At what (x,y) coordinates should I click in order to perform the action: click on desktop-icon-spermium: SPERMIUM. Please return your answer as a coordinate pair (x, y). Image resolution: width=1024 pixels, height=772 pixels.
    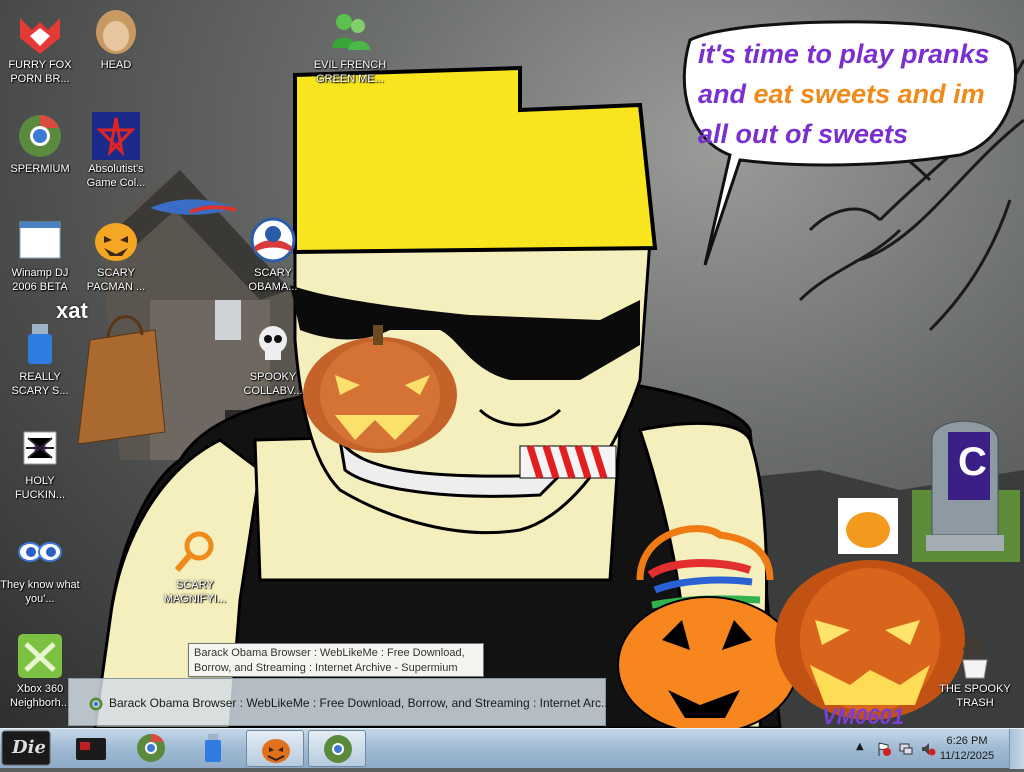
    Looking at the image, I should click on (40, 144).